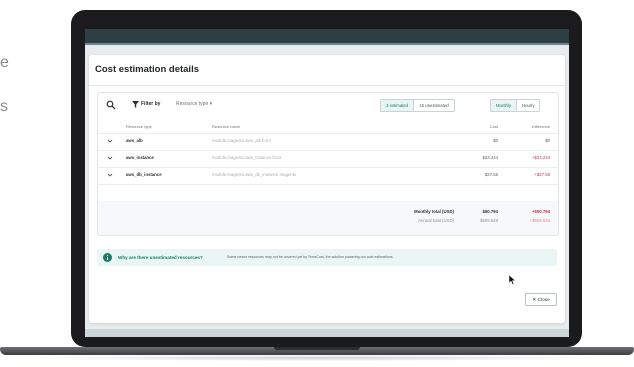  What do you see at coordinates (139, 126) in the screenshot?
I see `column-header-type: Resource type` at bounding box center [139, 126].